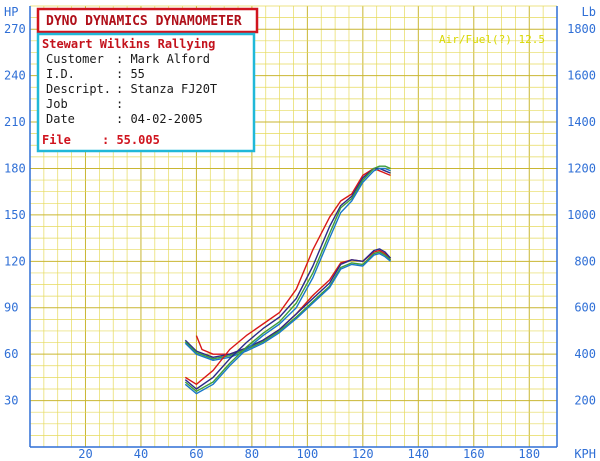  I want to click on y-left-tick-label: 240, so click(15, 76).